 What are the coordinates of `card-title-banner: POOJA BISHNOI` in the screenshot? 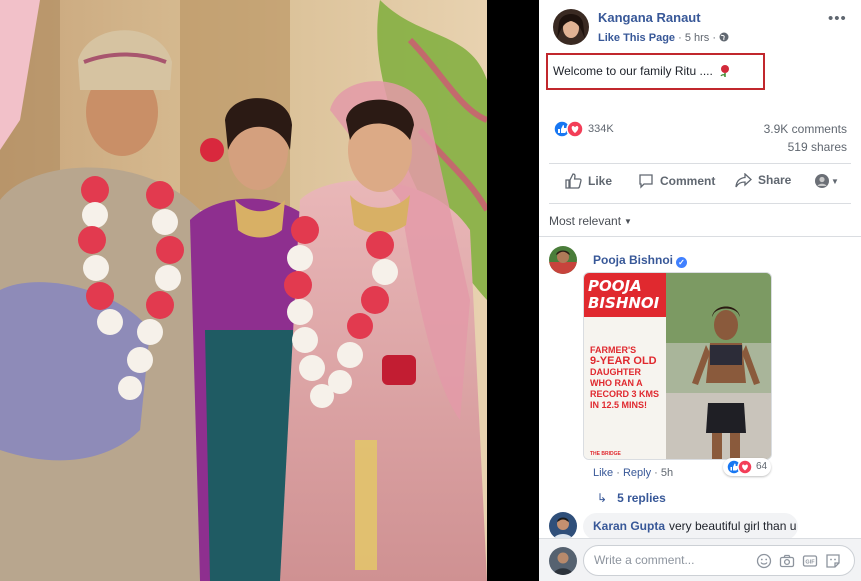 It's located at (625, 295).